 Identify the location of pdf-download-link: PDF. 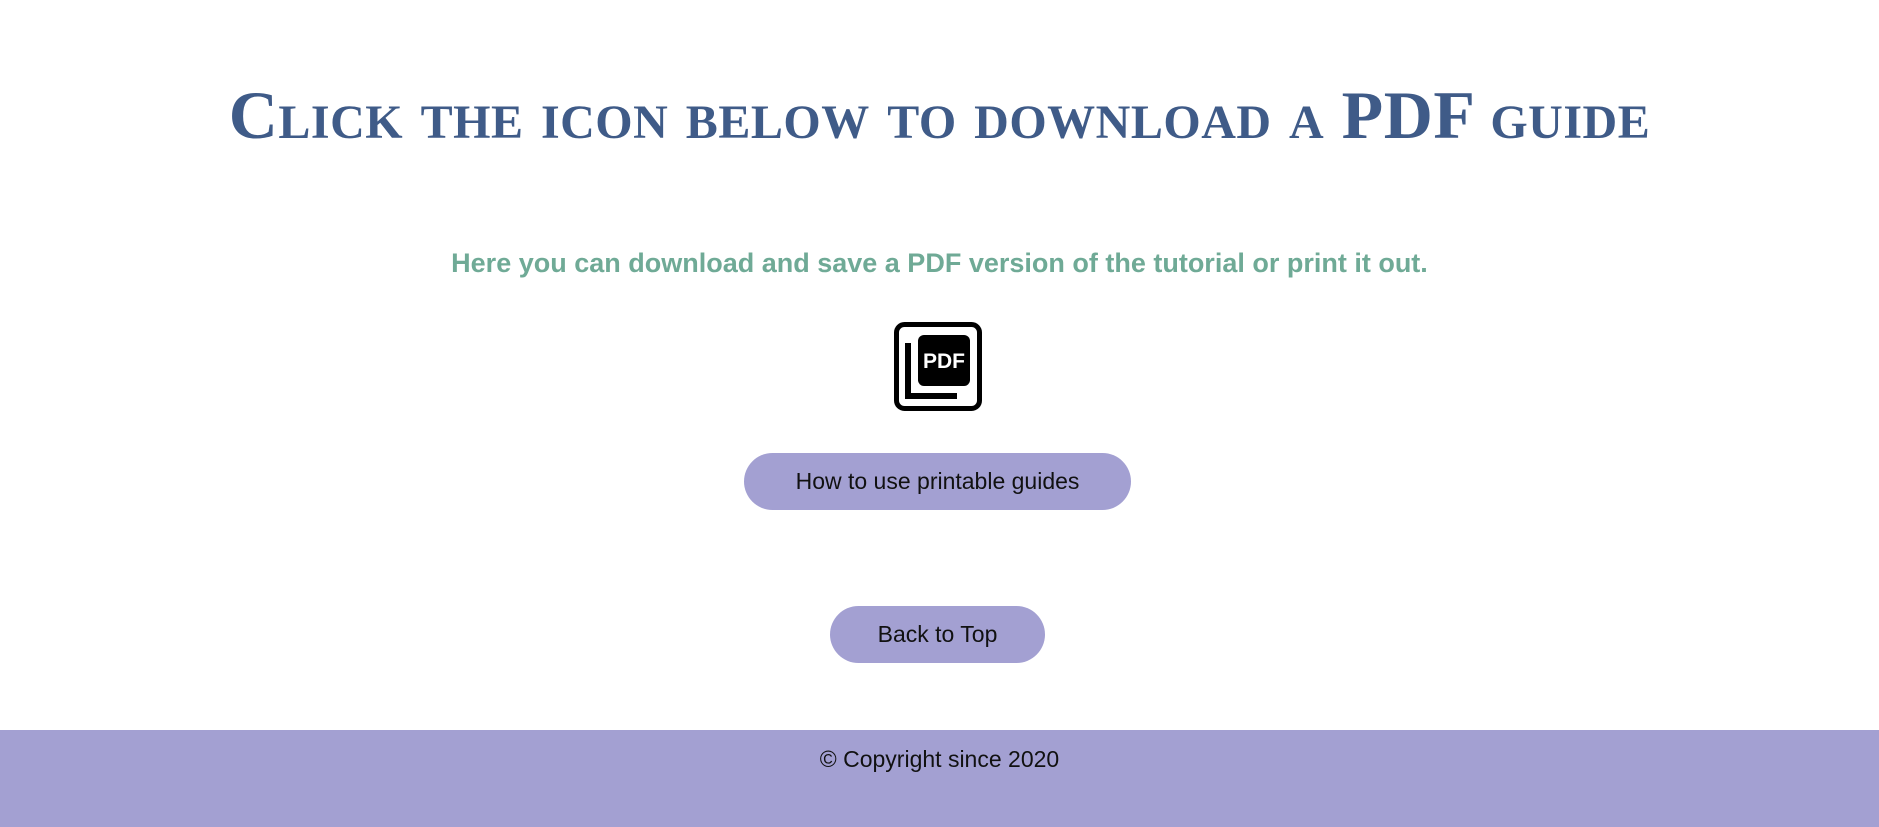
(938, 366).